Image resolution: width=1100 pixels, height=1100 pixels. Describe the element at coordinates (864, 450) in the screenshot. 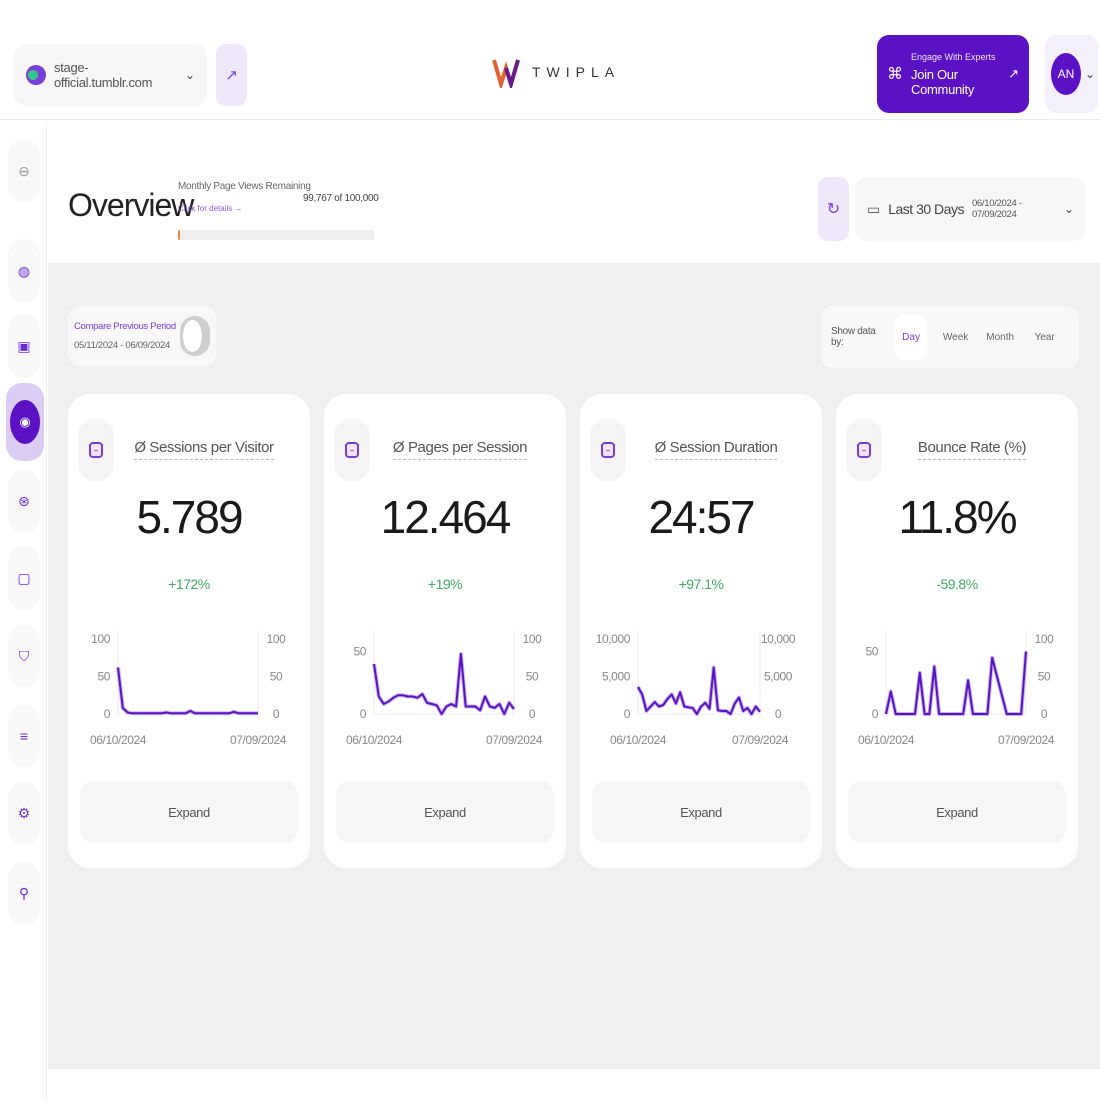

I see `chart-icon: ⌁` at that location.